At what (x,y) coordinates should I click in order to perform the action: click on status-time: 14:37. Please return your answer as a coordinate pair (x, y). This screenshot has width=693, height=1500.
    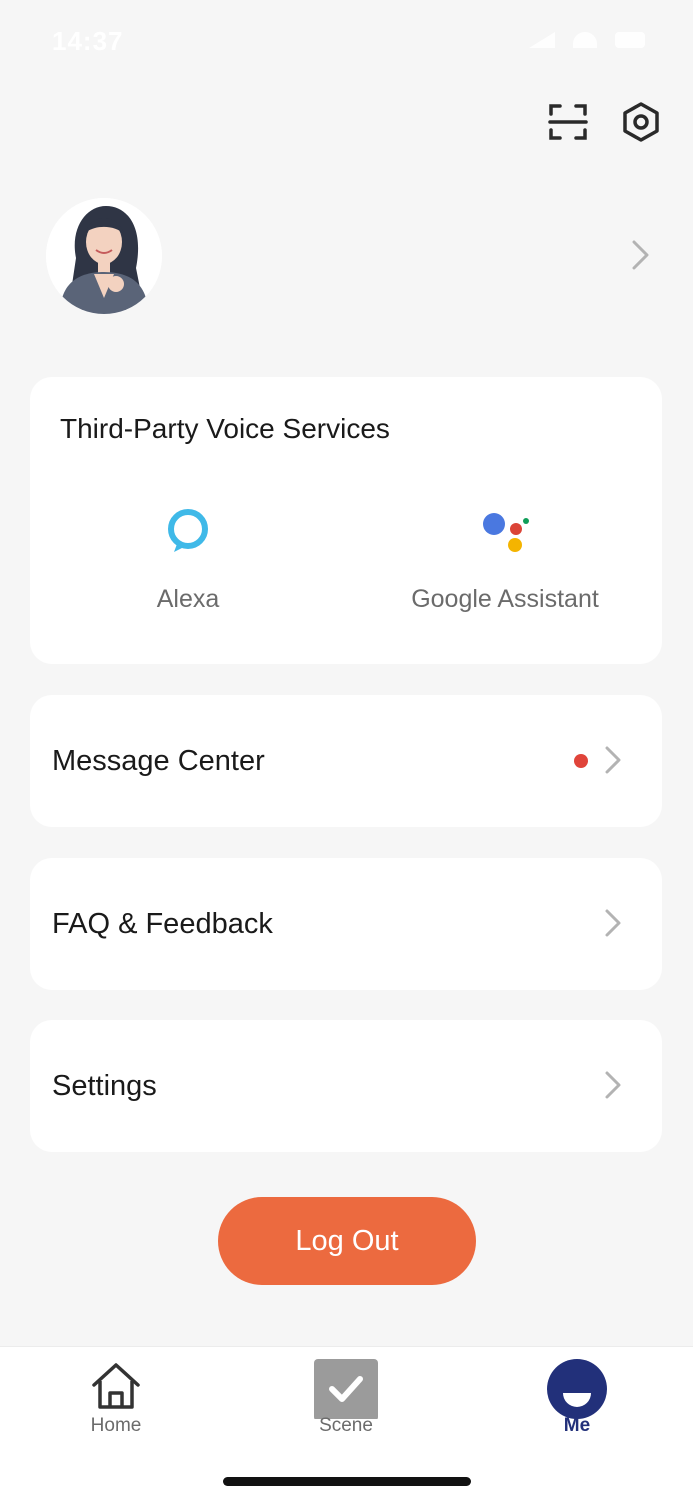
    Looking at the image, I should click on (88, 41).